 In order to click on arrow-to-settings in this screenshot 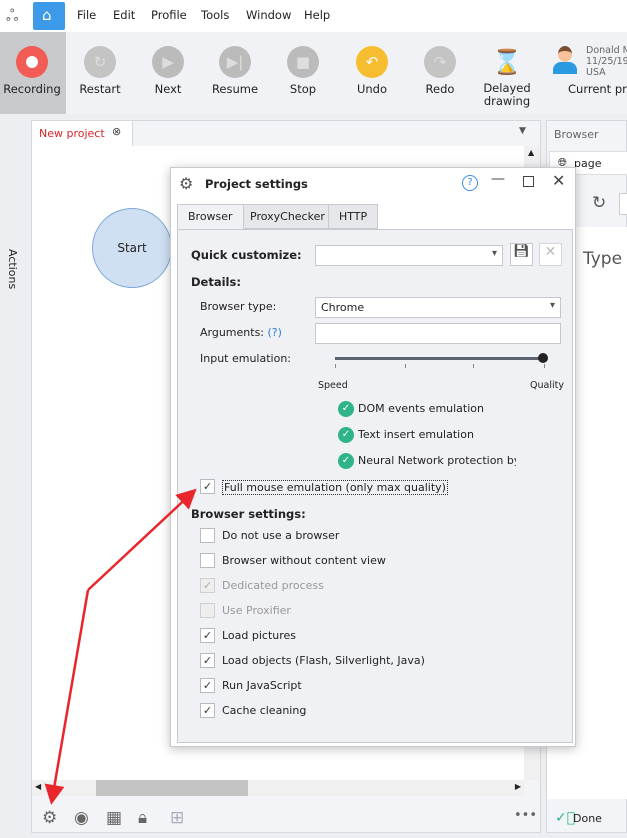, I will do `click(67, 697)`.